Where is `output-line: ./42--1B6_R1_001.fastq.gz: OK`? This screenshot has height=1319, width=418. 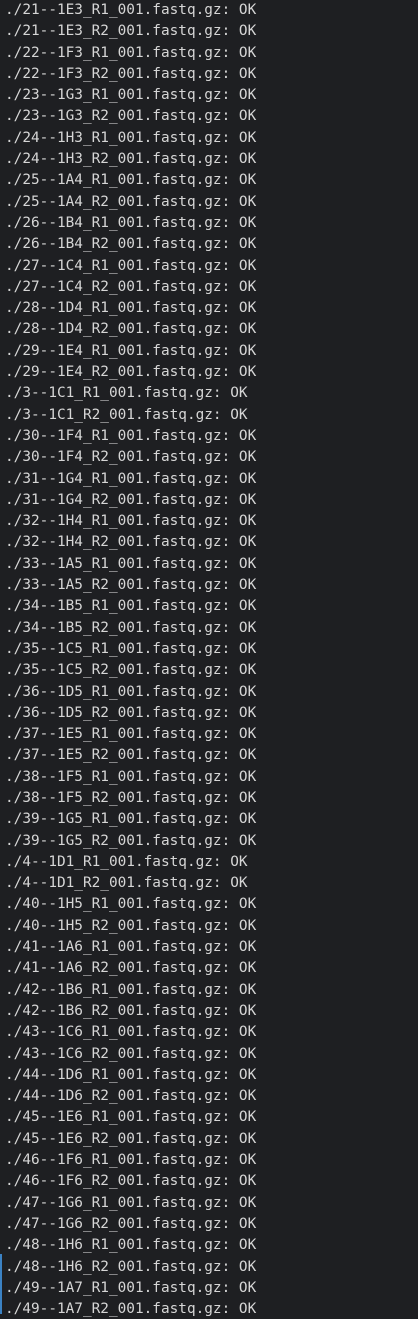
output-line: ./42--1B6_R1_001.fastq.gz: OK is located at coordinates (131, 989).